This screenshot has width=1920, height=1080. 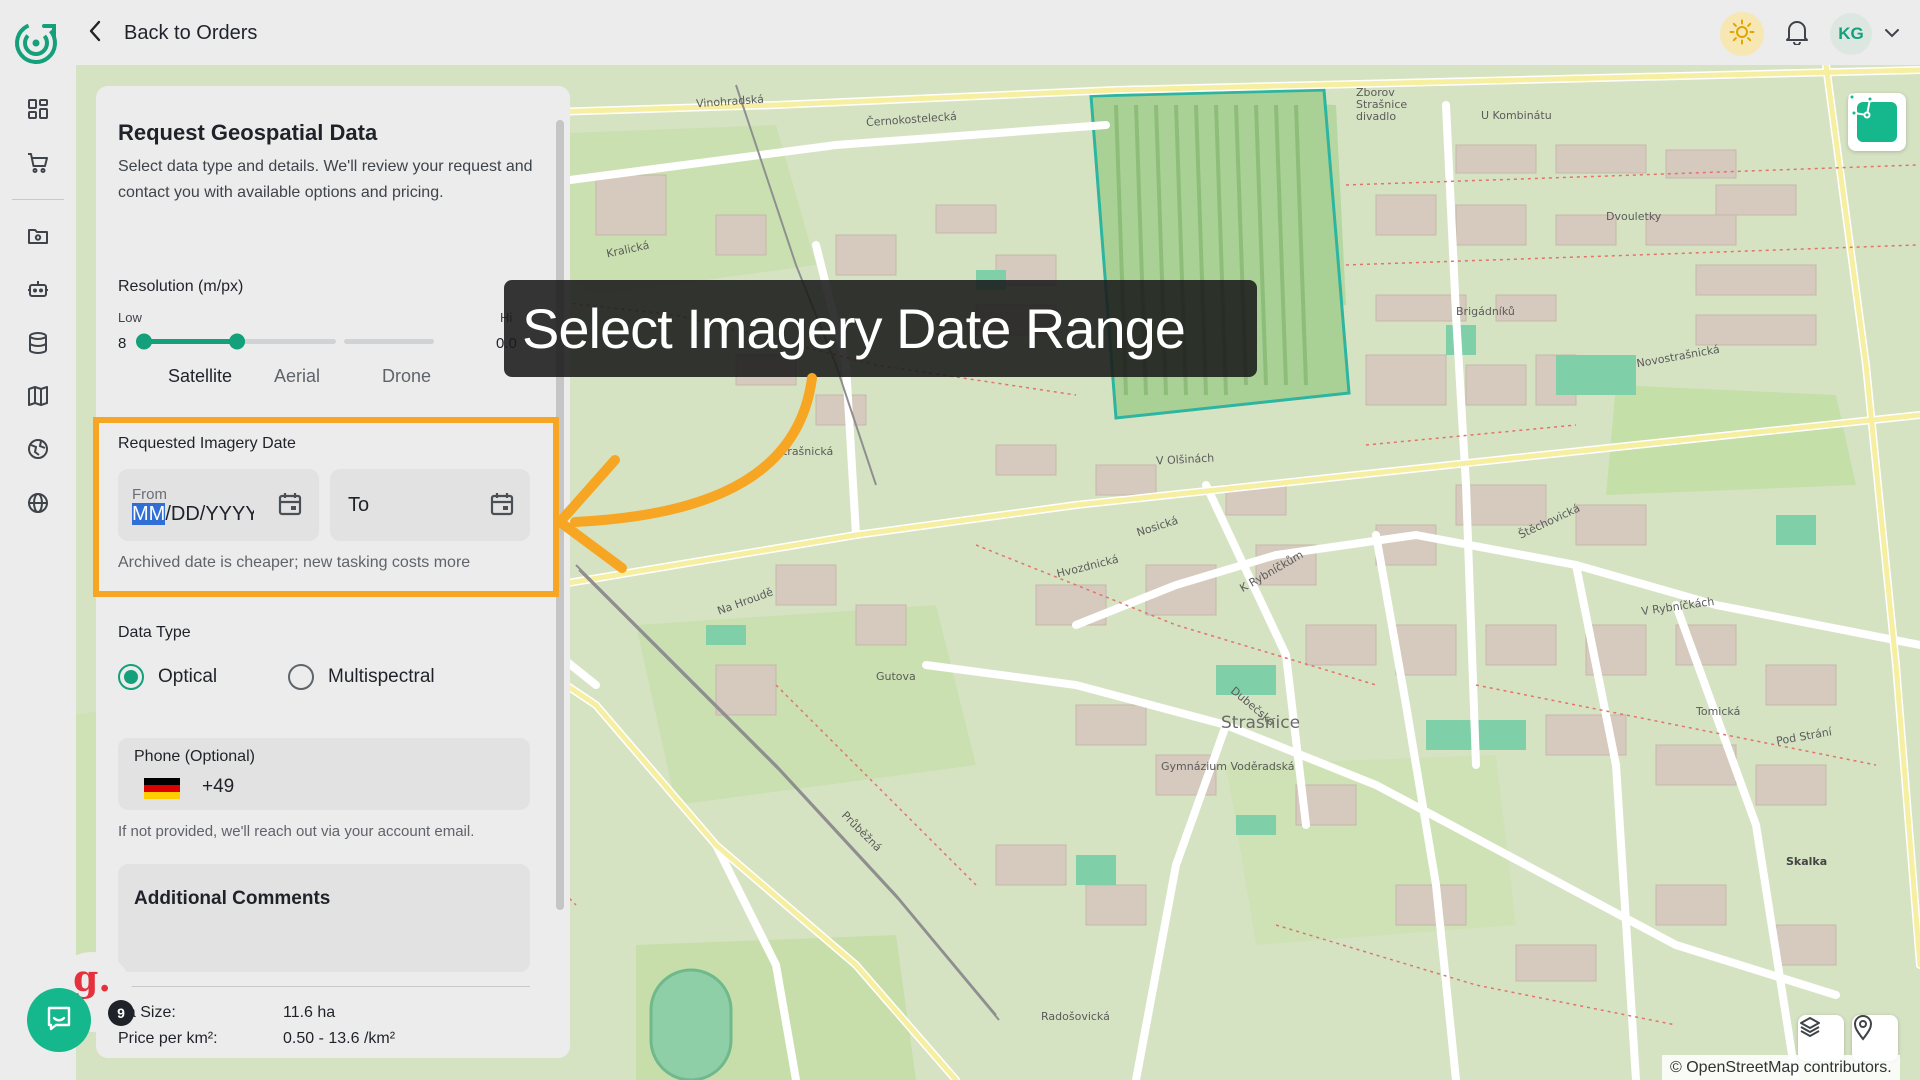 I want to click on map-district-label: Strašnice, so click(x=1261, y=723).